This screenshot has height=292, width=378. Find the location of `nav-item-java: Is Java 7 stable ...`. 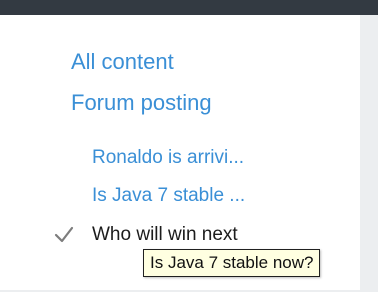

nav-item-java: Is Java 7 stable ... is located at coordinates (168, 195).